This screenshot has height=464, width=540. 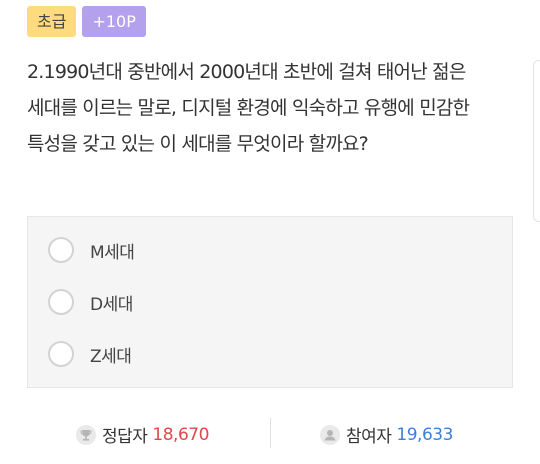 I want to click on option-label: D세대, so click(x=111, y=304).